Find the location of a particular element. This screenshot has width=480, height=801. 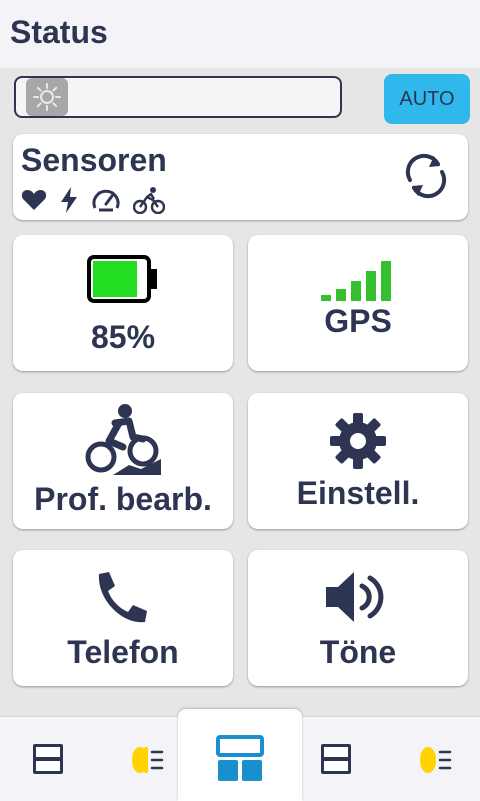

sun-icon is located at coordinates (47, 97).